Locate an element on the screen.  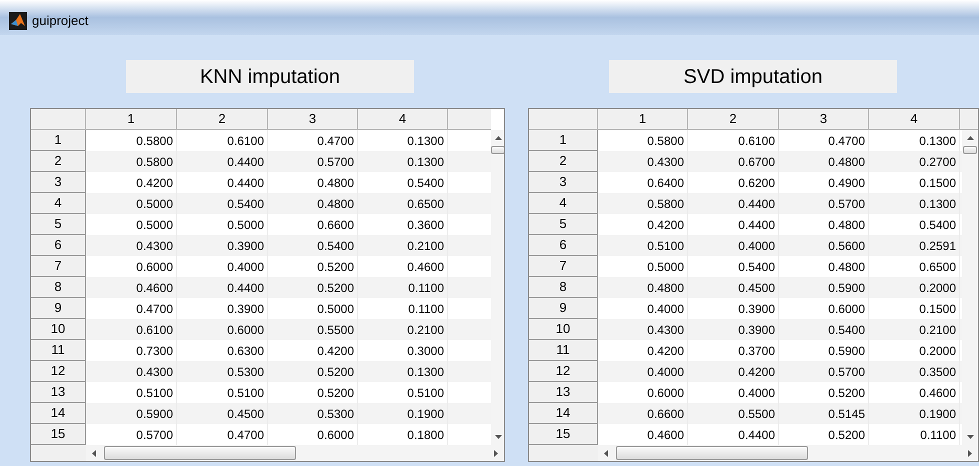
table-cell: 0.5900 is located at coordinates (824, 287).